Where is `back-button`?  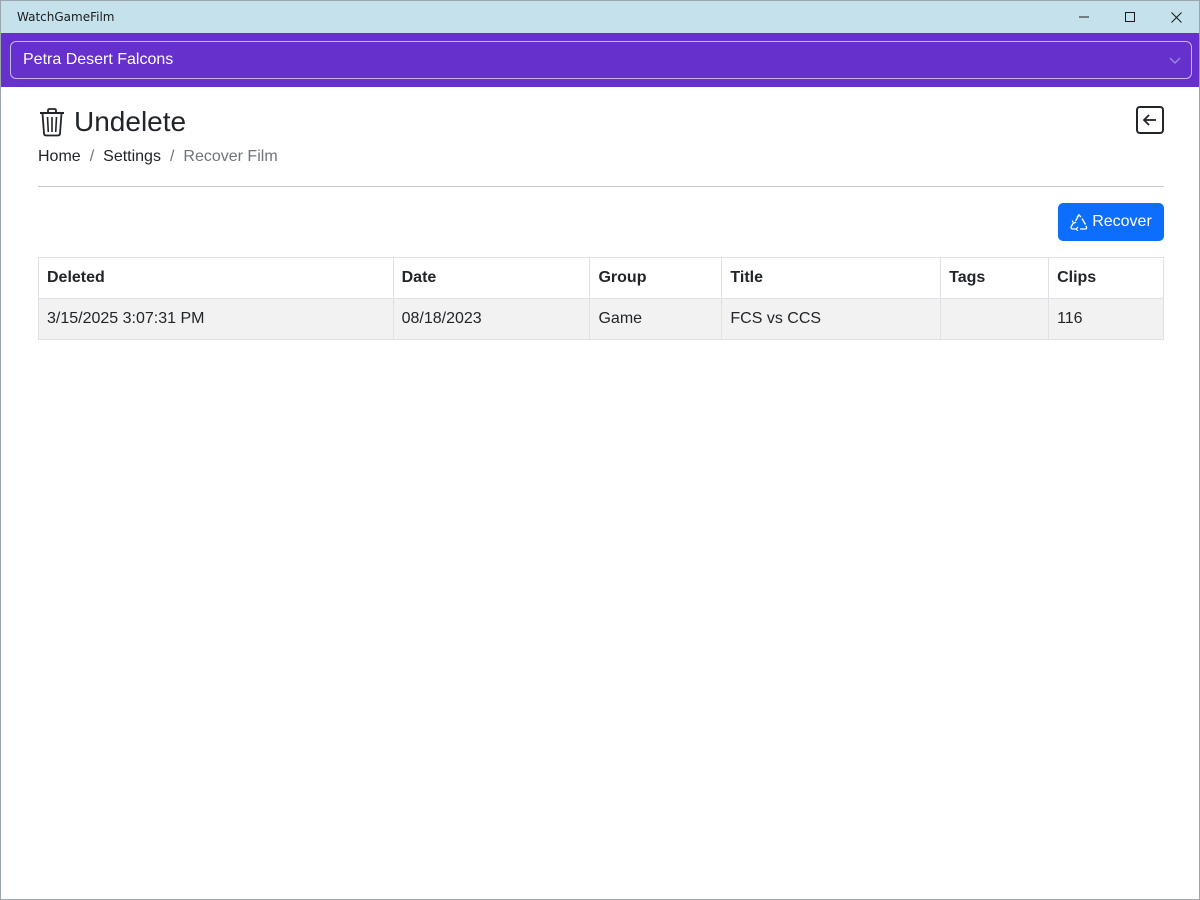
back-button is located at coordinates (1150, 120).